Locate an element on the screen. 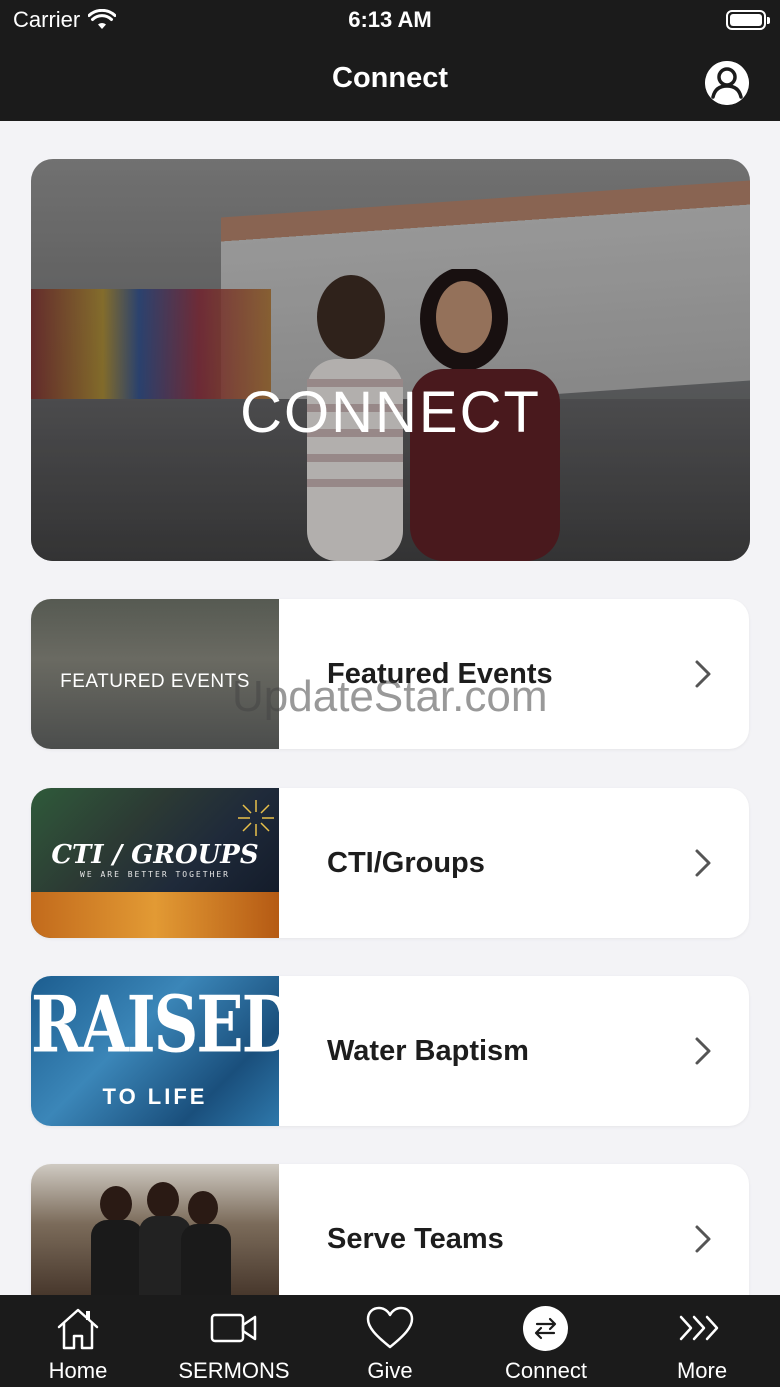 This screenshot has width=780, height=1387. profile-button is located at coordinates (727, 83).